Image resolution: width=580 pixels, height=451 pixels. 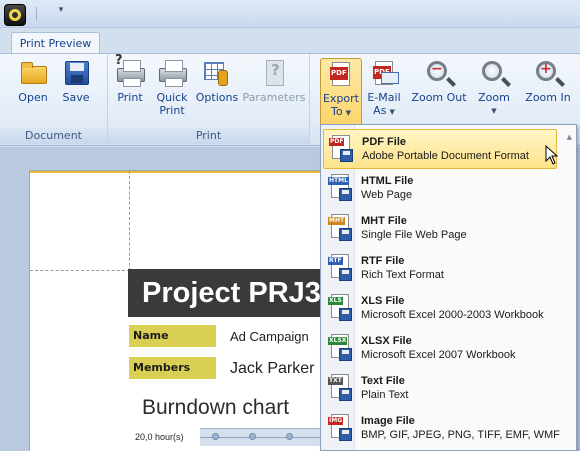 I want to click on email-dropdown-icon: ▼, so click(x=392, y=112).